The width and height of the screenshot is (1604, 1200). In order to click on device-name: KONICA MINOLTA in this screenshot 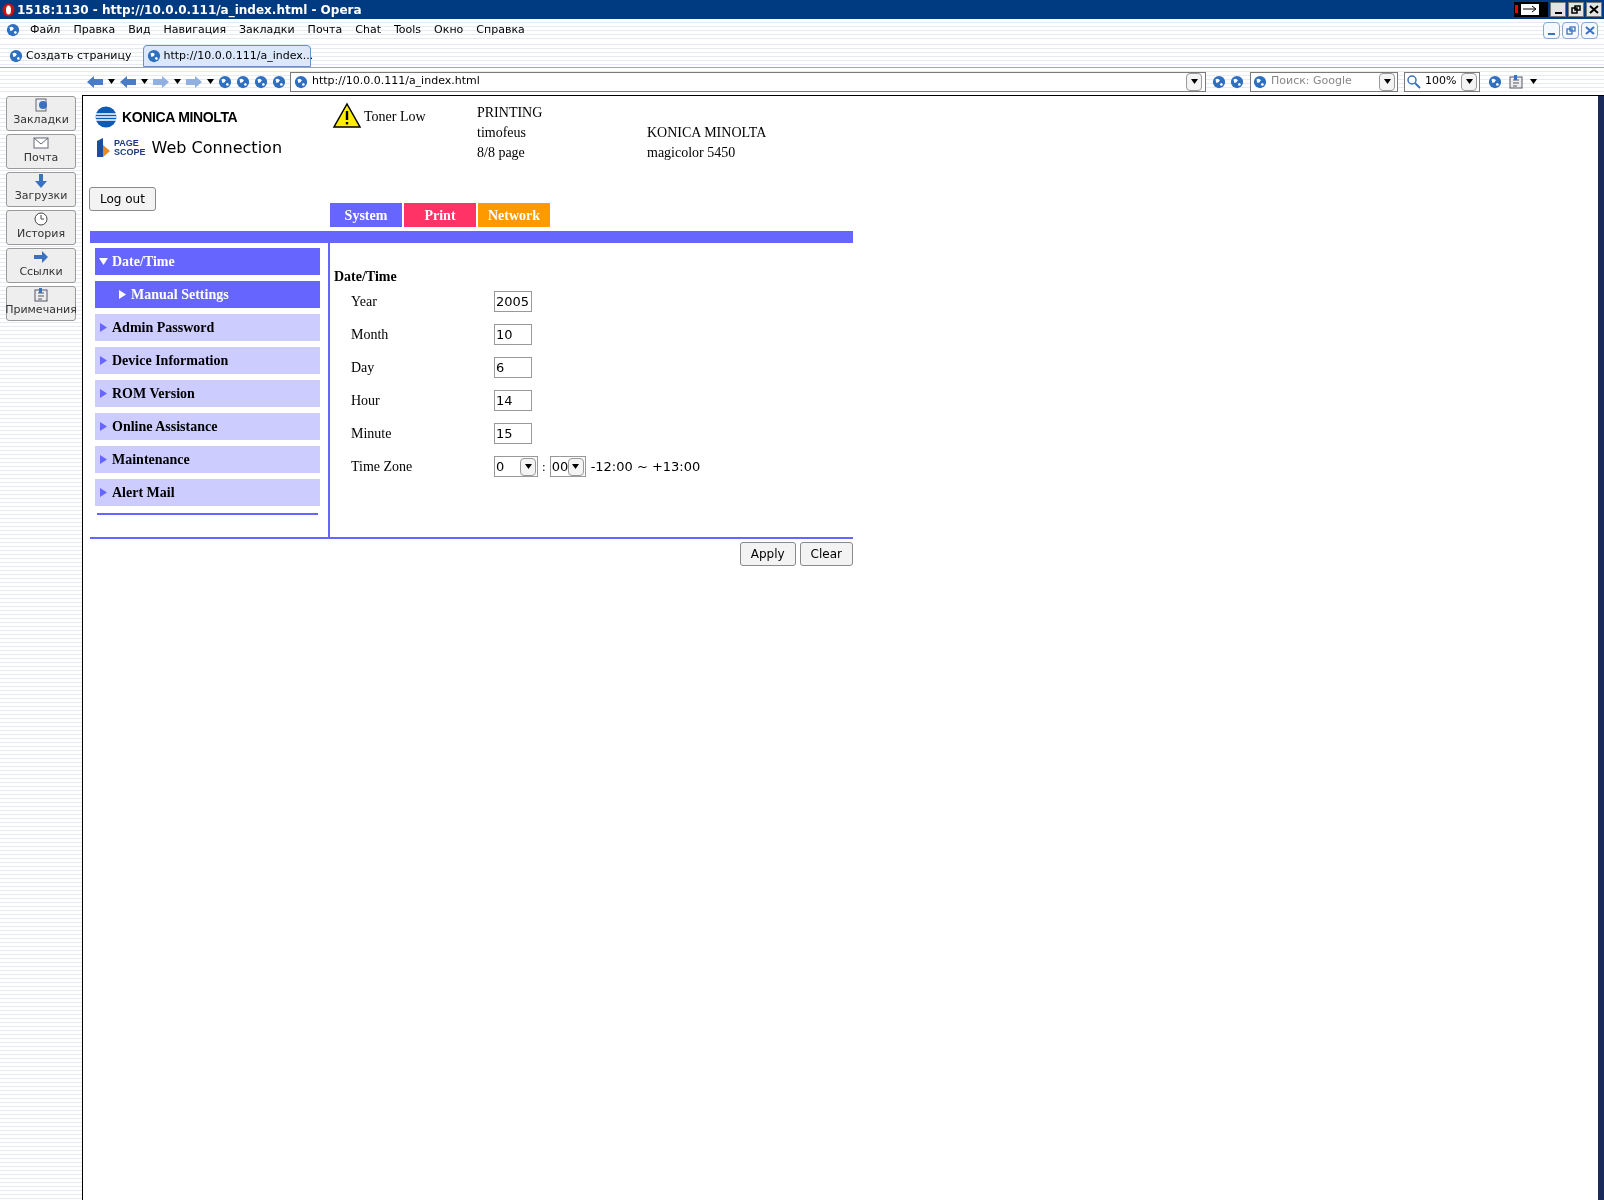, I will do `click(707, 133)`.